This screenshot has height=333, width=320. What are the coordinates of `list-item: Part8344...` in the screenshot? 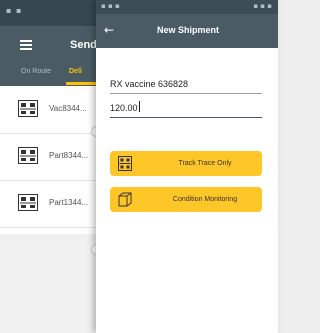 It's located at (48, 157).